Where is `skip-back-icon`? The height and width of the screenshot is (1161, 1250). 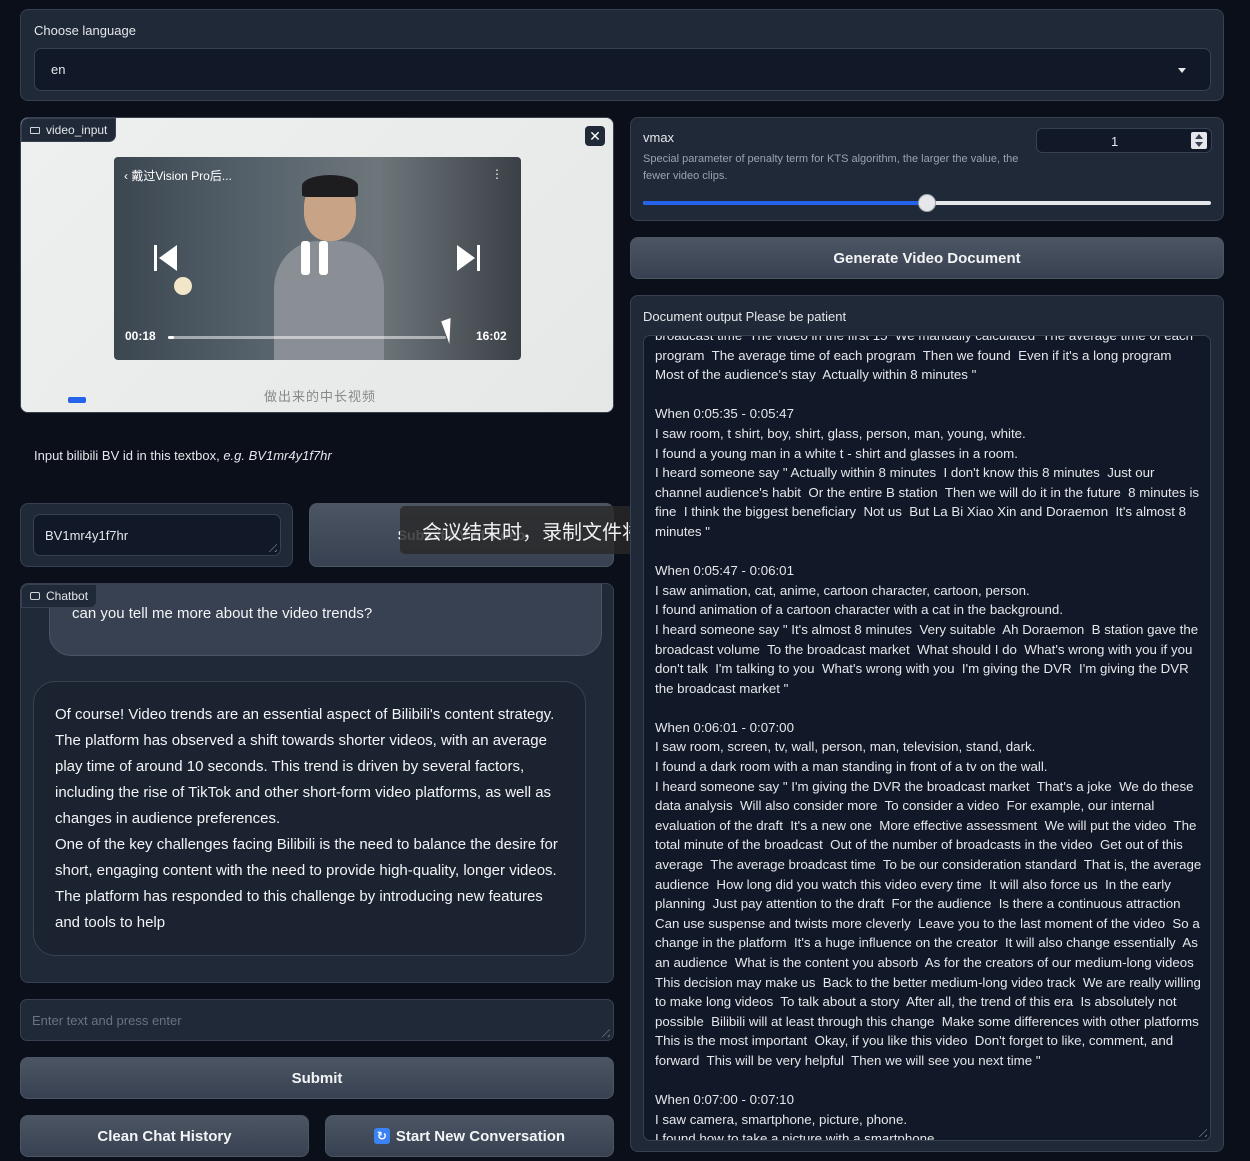
skip-back-icon is located at coordinates (166, 258).